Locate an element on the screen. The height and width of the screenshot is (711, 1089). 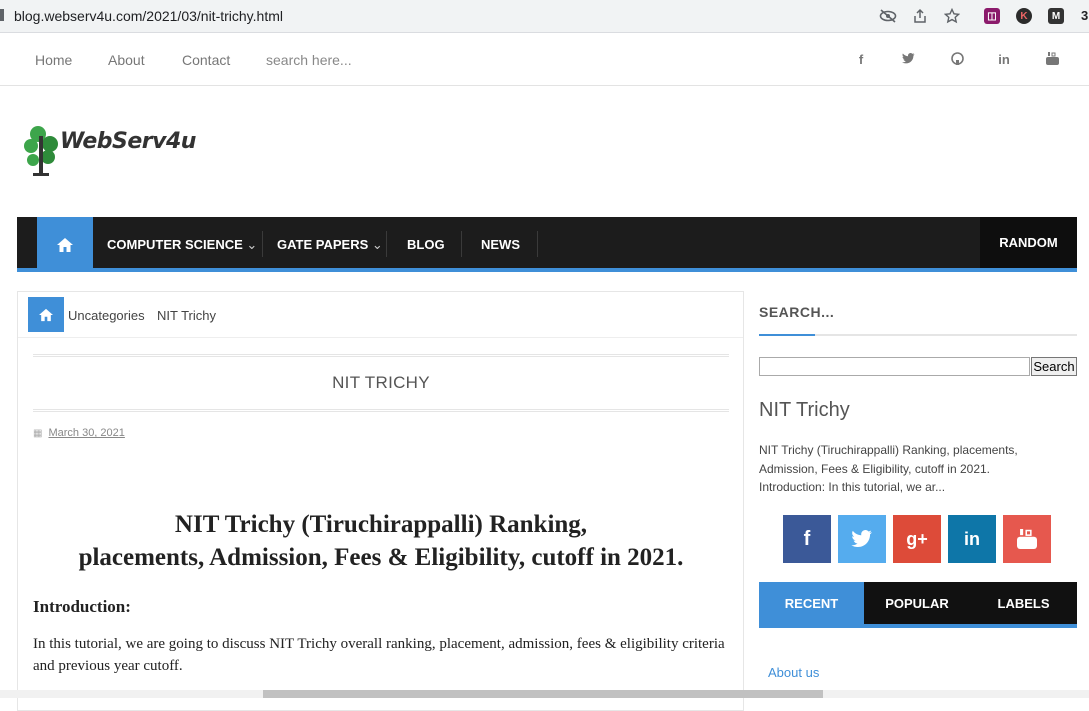
tab-recent: RECENT is located at coordinates (811, 603).